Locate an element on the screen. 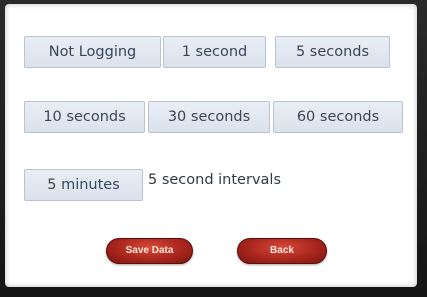  option-60-seconds: 60 seconds is located at coordinates (338, 117).